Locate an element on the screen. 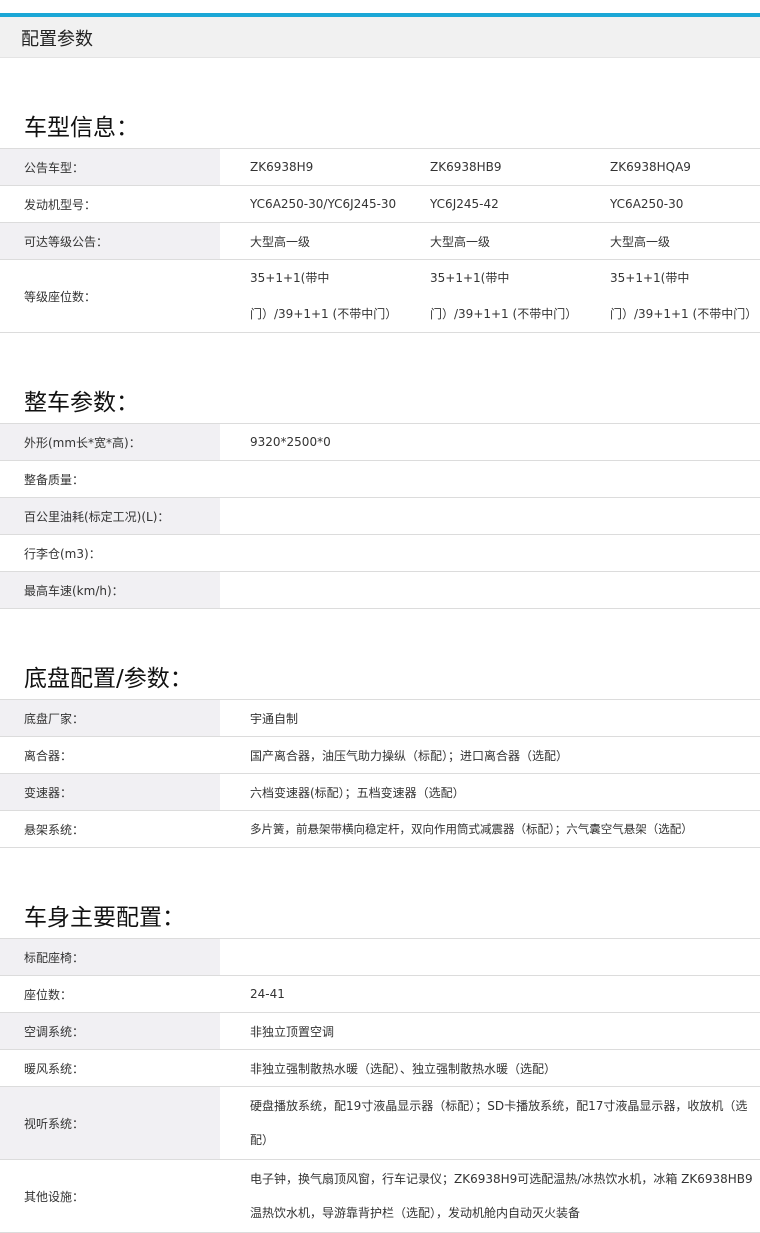 This screenshot has height=1233, width=760. row-label: 等级座位数： is located at coordinates (110, 296).